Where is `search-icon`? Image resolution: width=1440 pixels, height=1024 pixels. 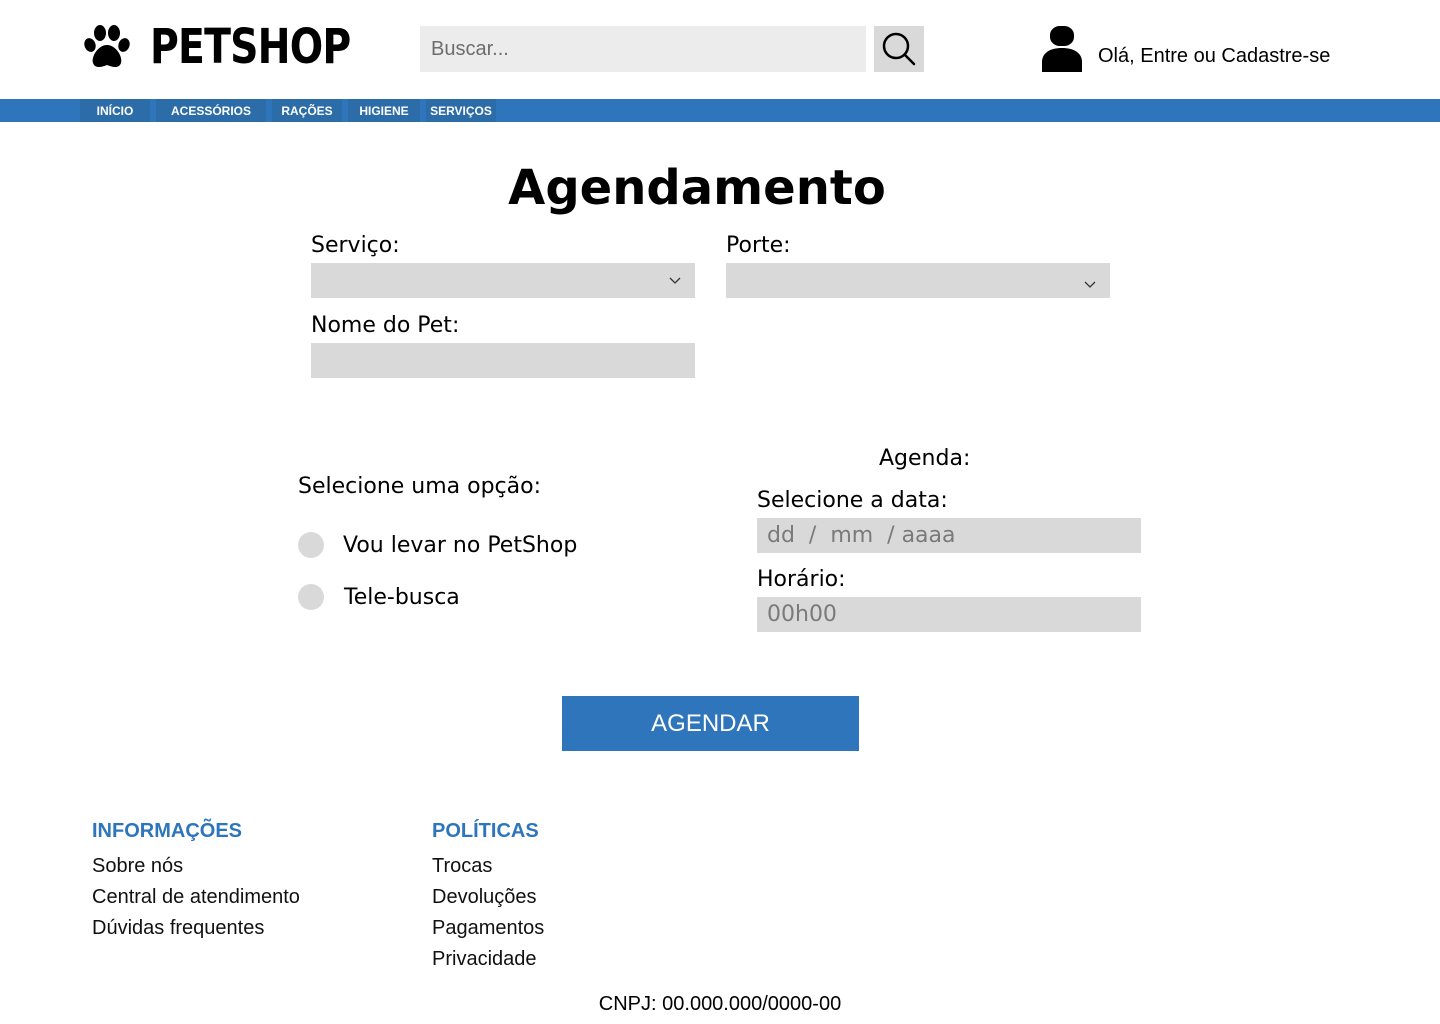 search-icon is located at coordinates (899, 49).